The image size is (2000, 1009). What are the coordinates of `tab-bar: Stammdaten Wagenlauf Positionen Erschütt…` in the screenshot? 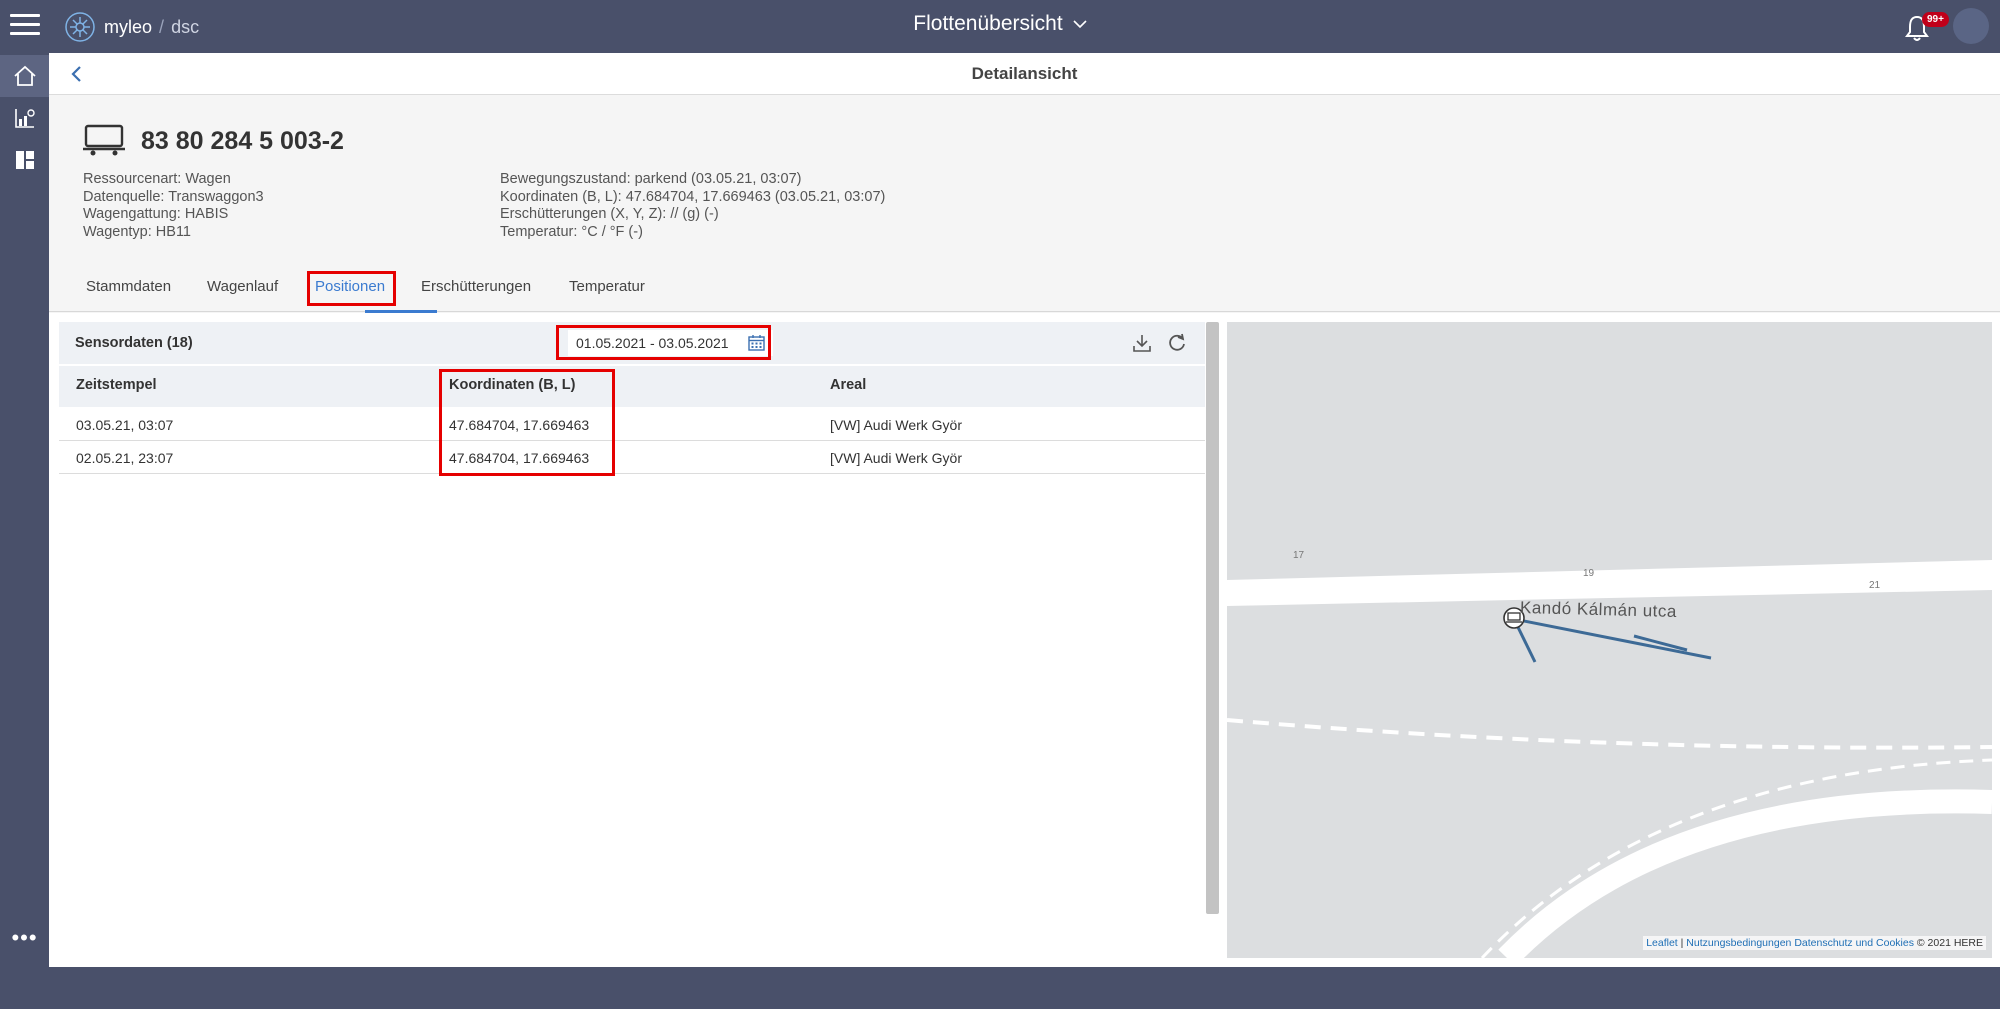 It's located at (1024, 291).